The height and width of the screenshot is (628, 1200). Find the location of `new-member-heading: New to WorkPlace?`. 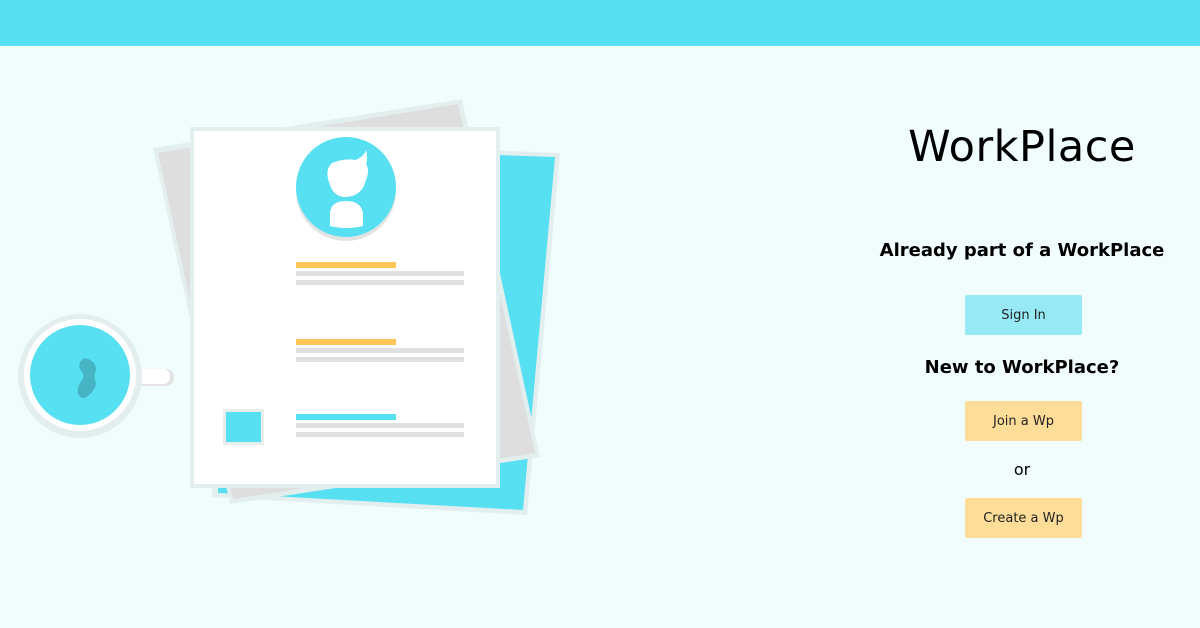

new-member-heading: New to WorkPlace? is located at coordinates (1022, 367).